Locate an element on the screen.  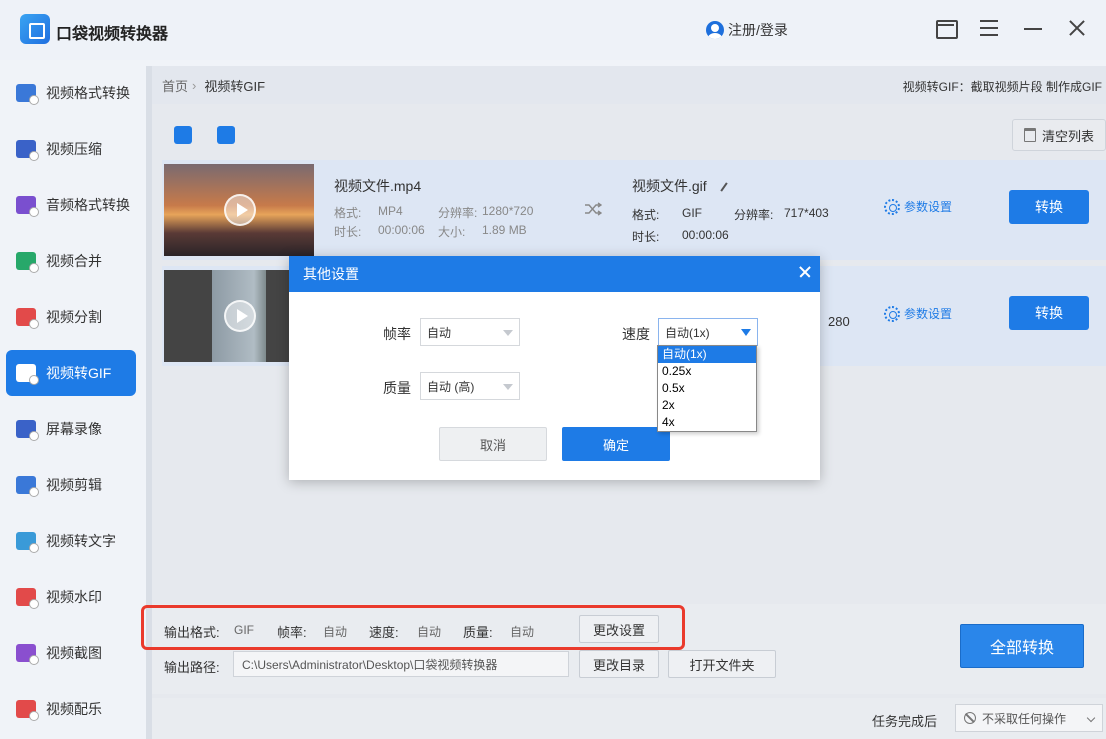
source-duration-label: 时长: is located at coordinates (348, 232).